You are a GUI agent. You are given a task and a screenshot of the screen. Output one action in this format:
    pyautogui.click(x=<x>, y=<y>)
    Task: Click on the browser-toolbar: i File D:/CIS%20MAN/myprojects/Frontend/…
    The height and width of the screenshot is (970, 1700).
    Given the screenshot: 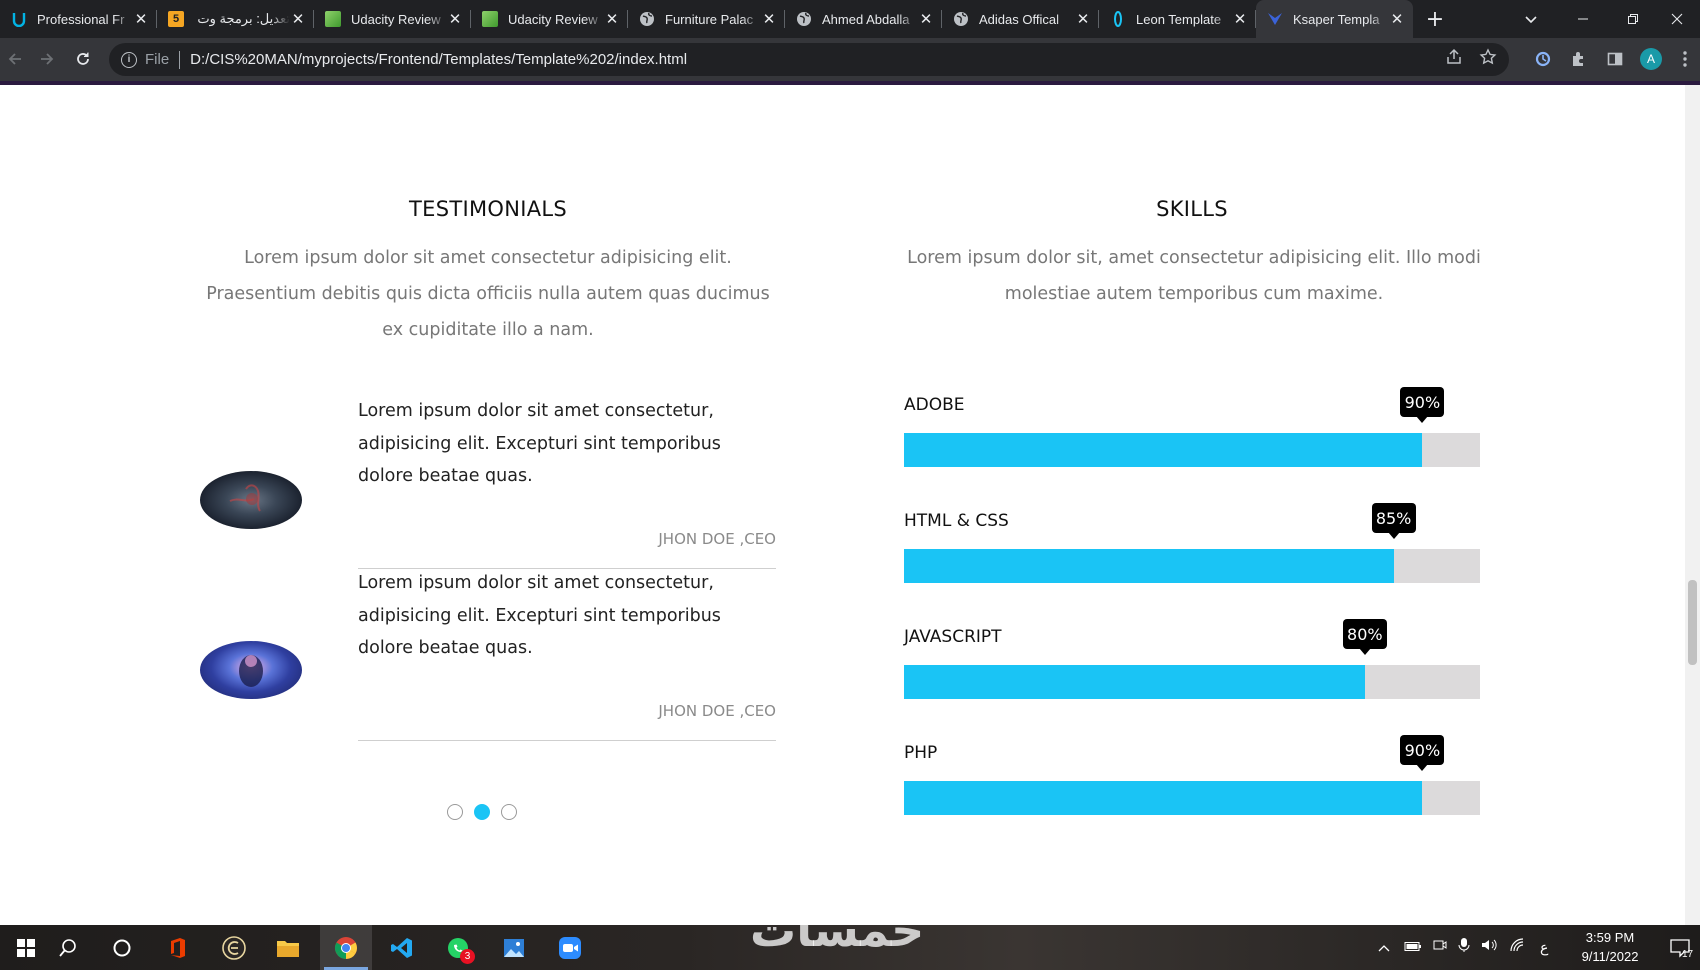 What is the action you would take?
    pyautogui.click(x=850, y=59)
    